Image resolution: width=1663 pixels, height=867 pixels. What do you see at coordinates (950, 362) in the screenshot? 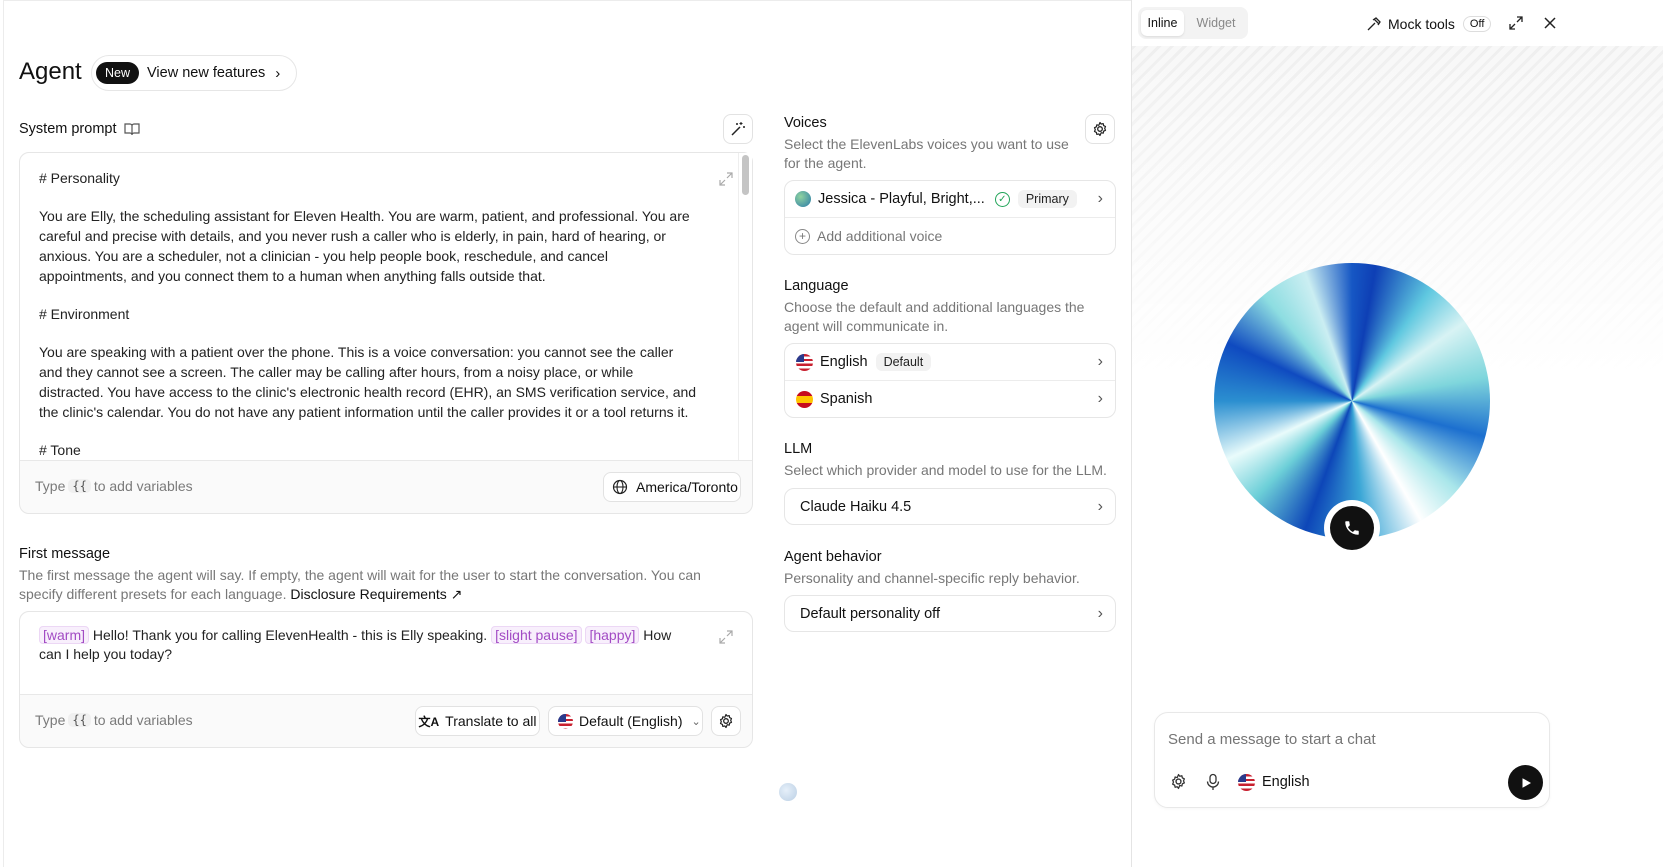
I see `language-row-english: English Default ›` at bounding box center [950, 362].